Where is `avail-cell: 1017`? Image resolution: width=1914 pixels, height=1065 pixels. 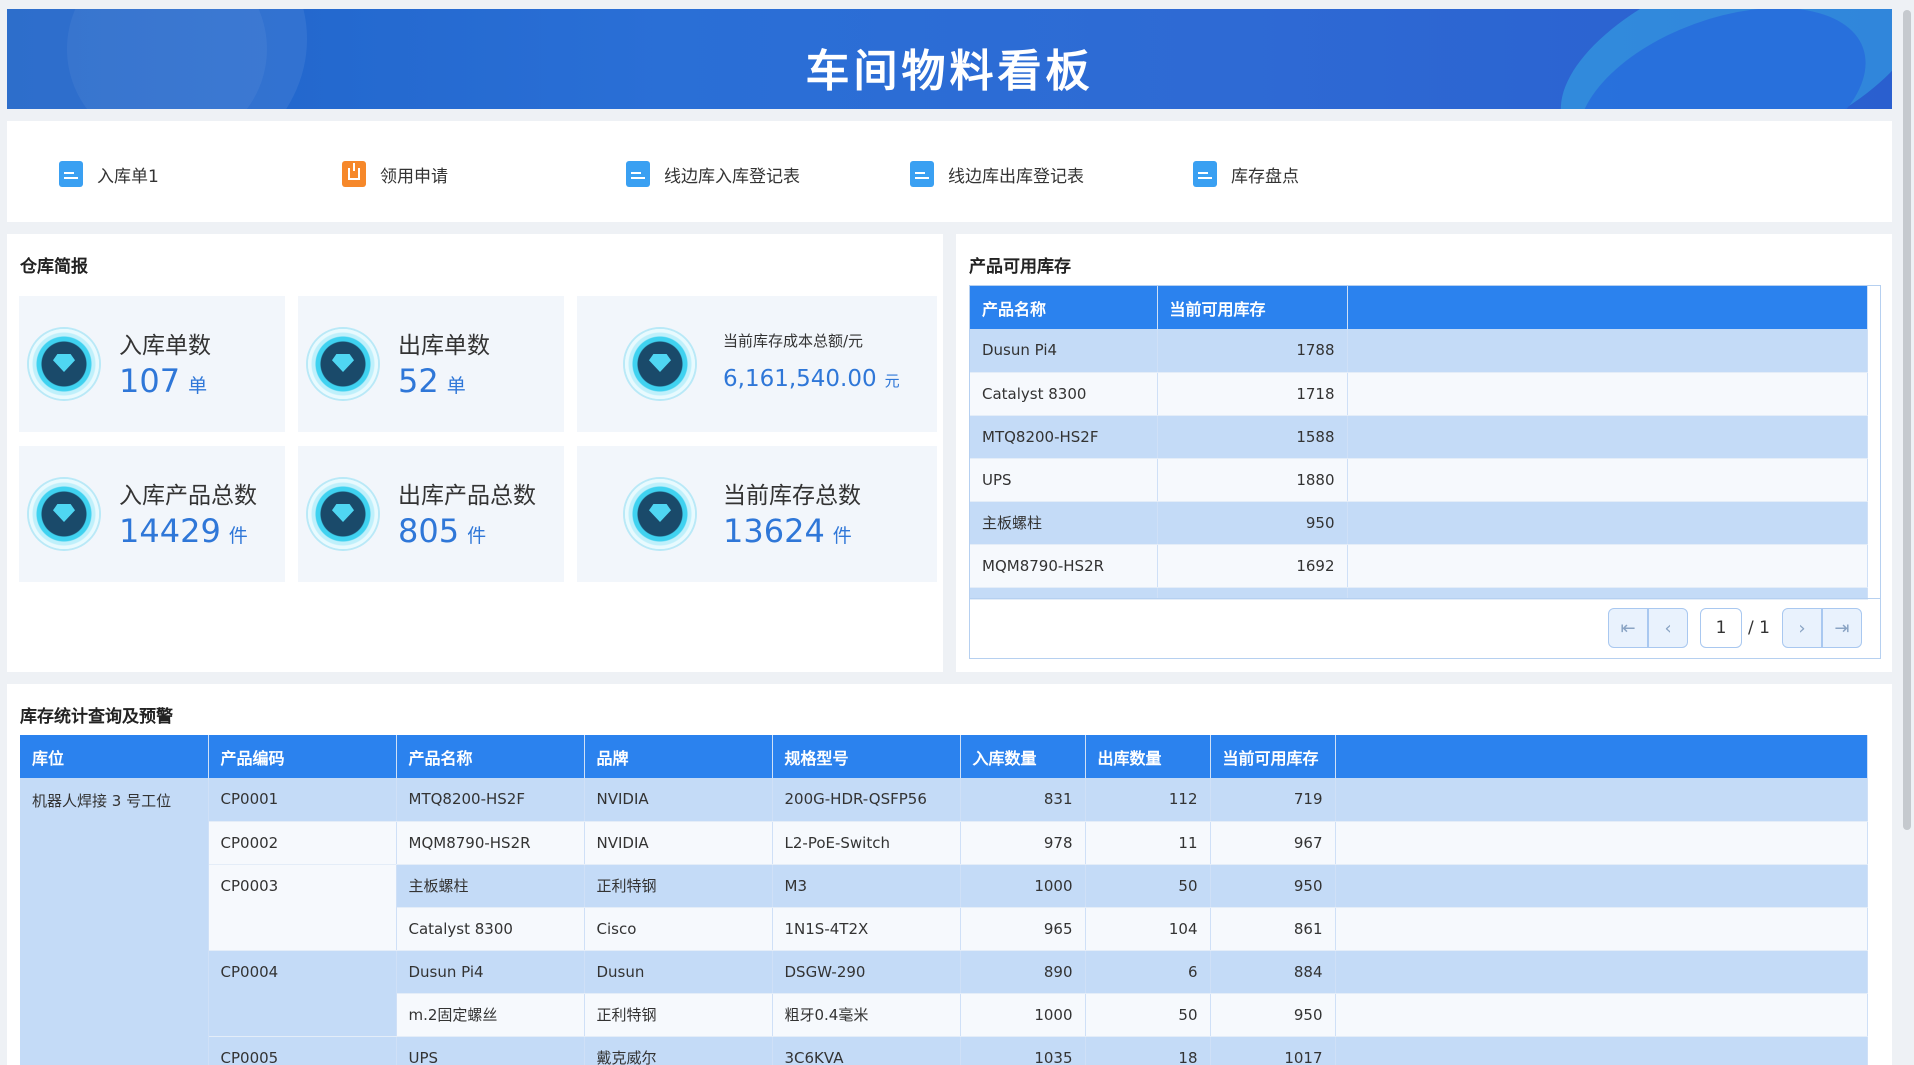 avail-cell: 1017 is located at coordinates (1273, 1050).